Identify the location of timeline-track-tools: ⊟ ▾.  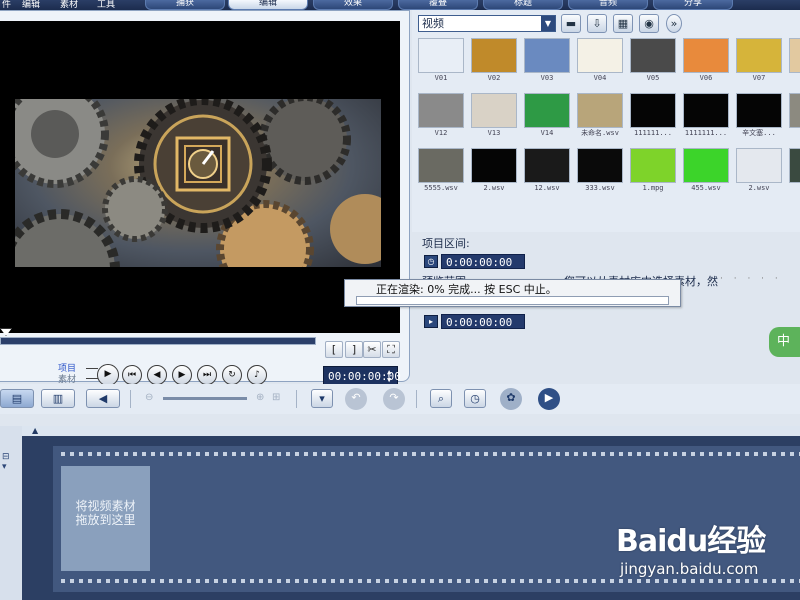
(6, 462).